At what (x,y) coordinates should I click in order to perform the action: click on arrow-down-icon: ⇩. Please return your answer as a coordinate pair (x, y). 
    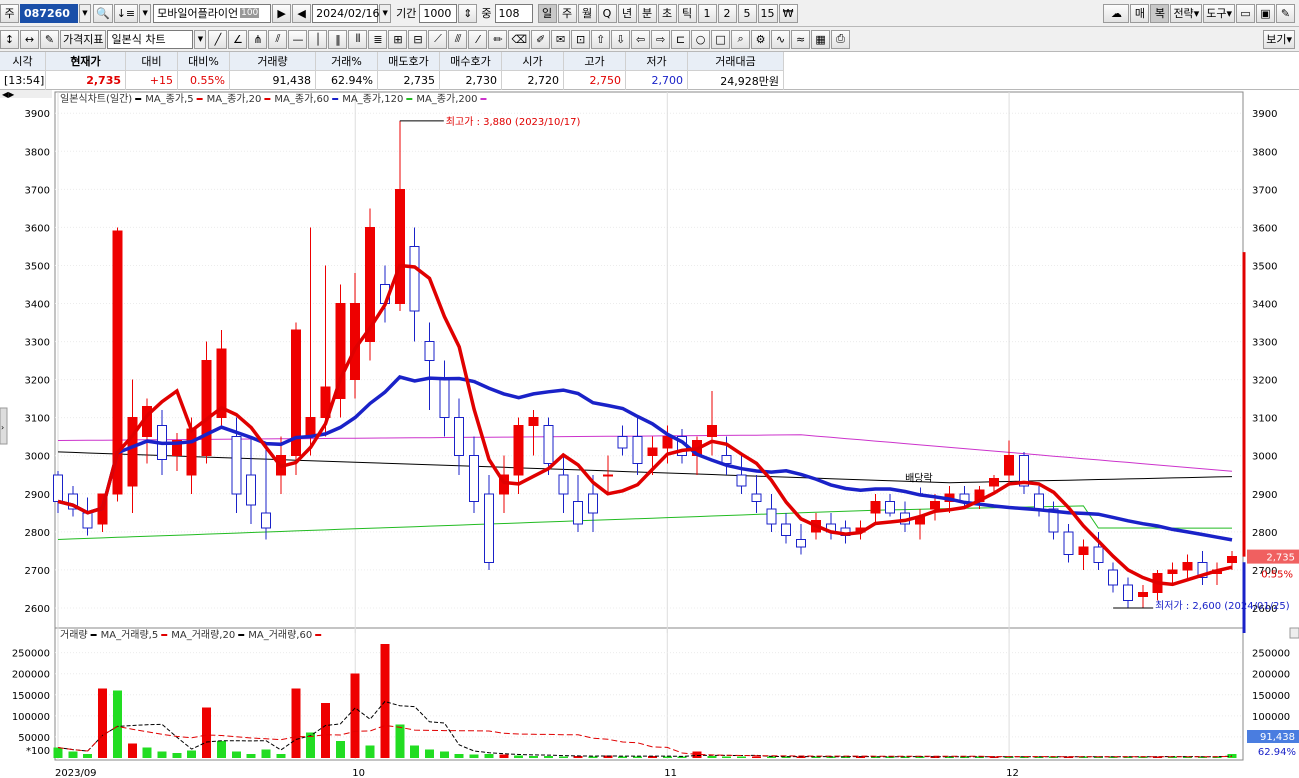
    Looking at the image, I should click on (621, 39).